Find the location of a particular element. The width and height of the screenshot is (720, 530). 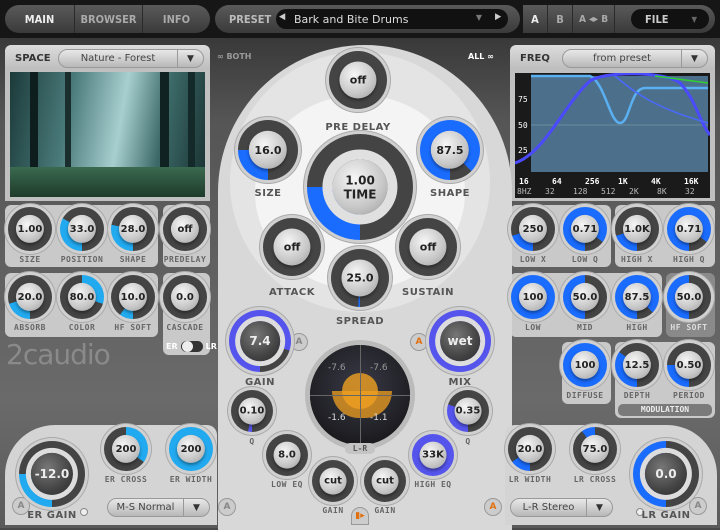

x-tick-bottom: 8K is located at coordinates (662, 191).